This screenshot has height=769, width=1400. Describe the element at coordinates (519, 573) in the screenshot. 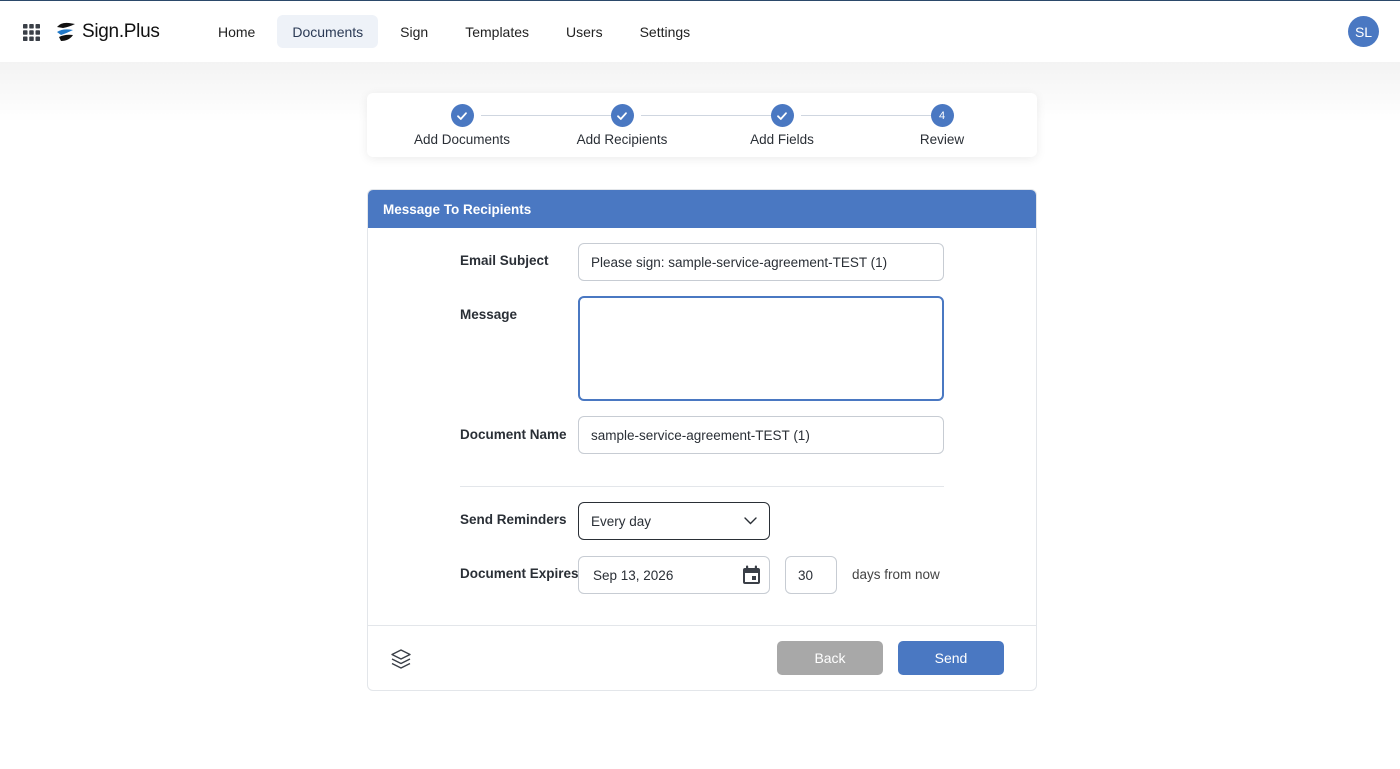

I see `document-expires-label: Document Expires` at that location.